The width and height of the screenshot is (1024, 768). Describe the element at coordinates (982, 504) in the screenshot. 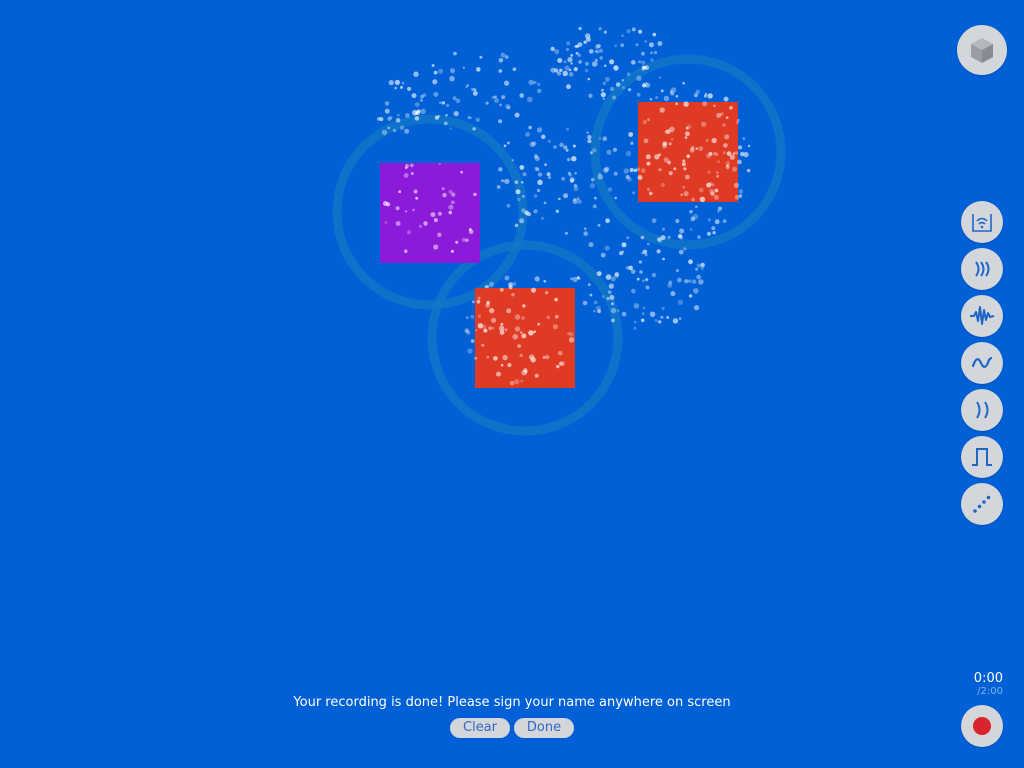

I see `effect-button-dotted-line` at that location.